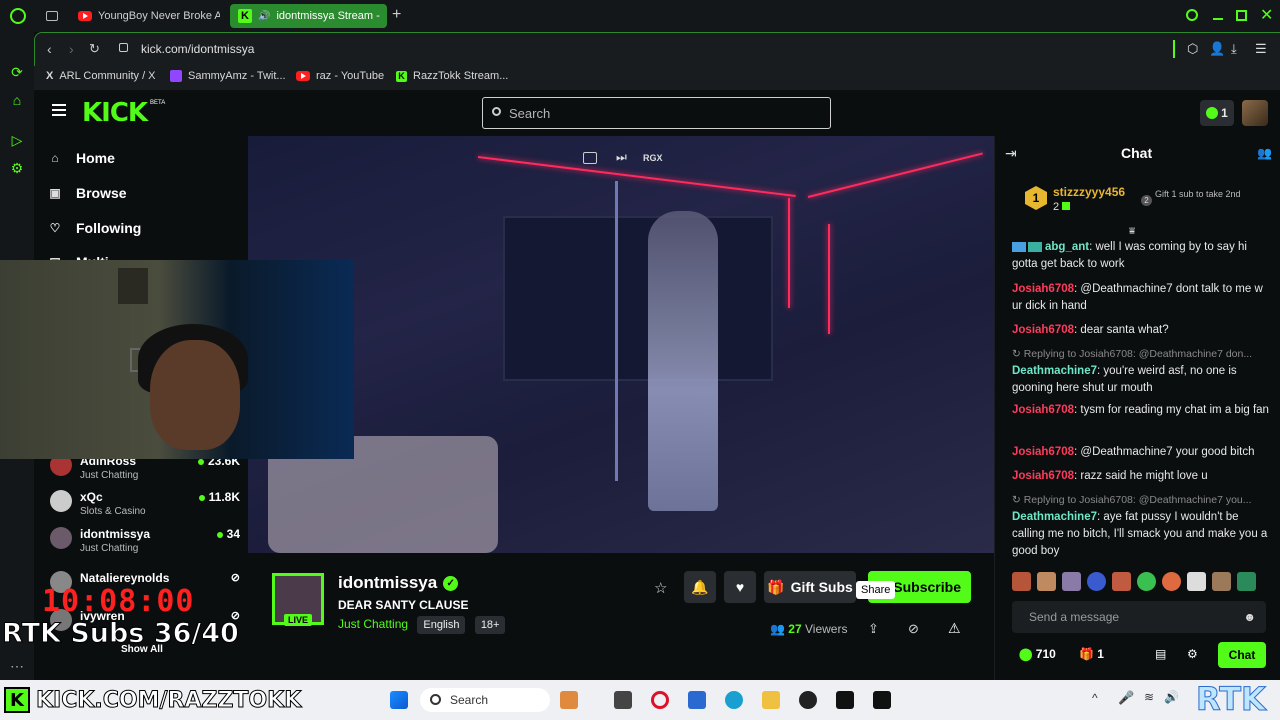 This screenshot has height=720, width=1280. Describe the element at coordinates (776, 586) in the screenshot. I see `gift-icon: 🎁` at that location.